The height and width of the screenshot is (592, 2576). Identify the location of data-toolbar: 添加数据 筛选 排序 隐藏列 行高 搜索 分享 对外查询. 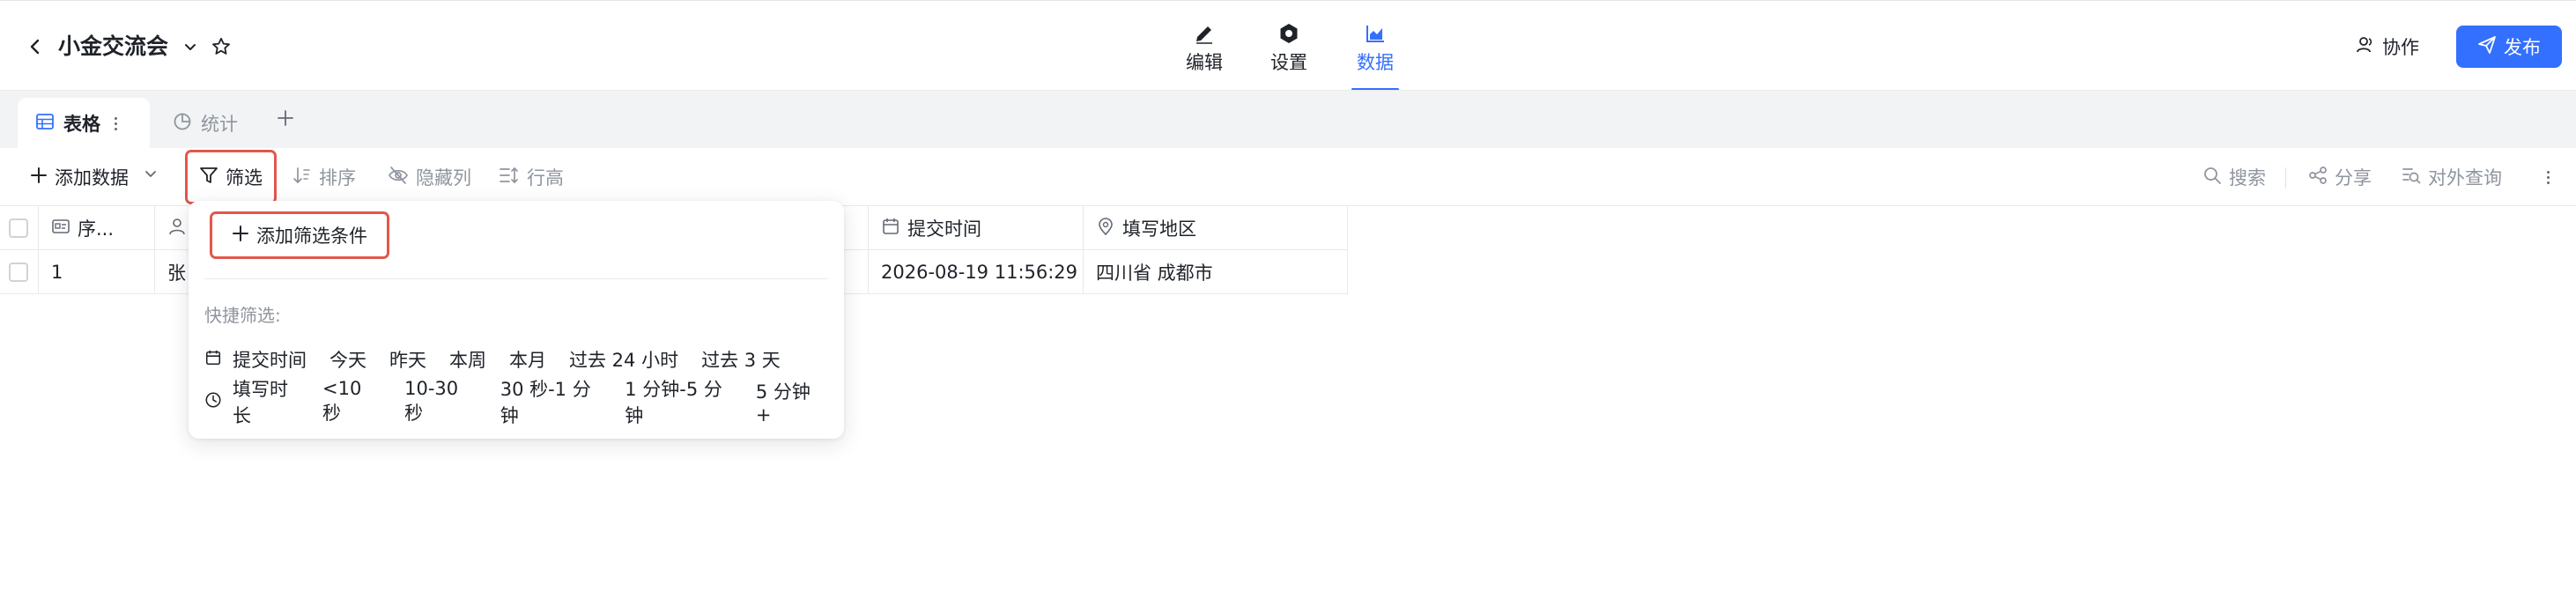
(1288, 177).